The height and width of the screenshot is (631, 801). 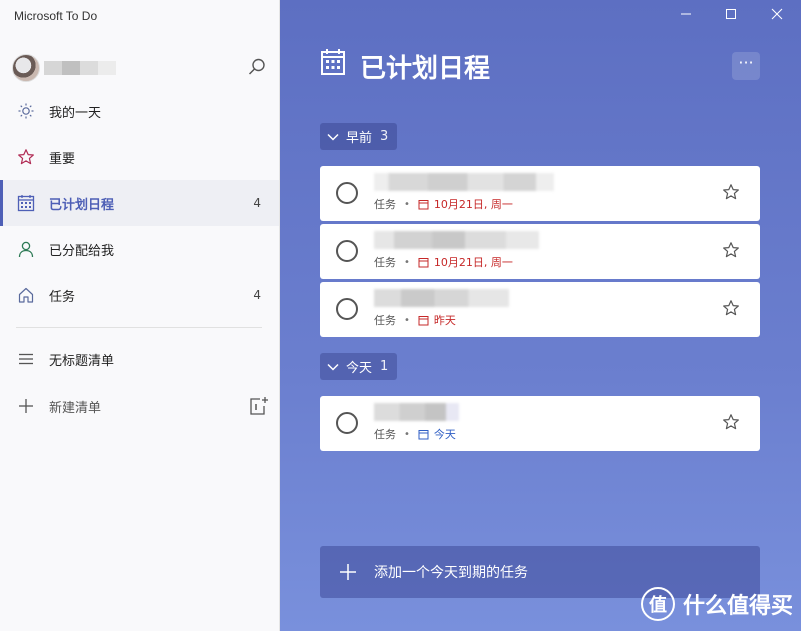 What do you see at coordinates (82, 251) in the screenshot?
I see `sidebar-item-label: 已分配给我` at bounding box center [82, 251].